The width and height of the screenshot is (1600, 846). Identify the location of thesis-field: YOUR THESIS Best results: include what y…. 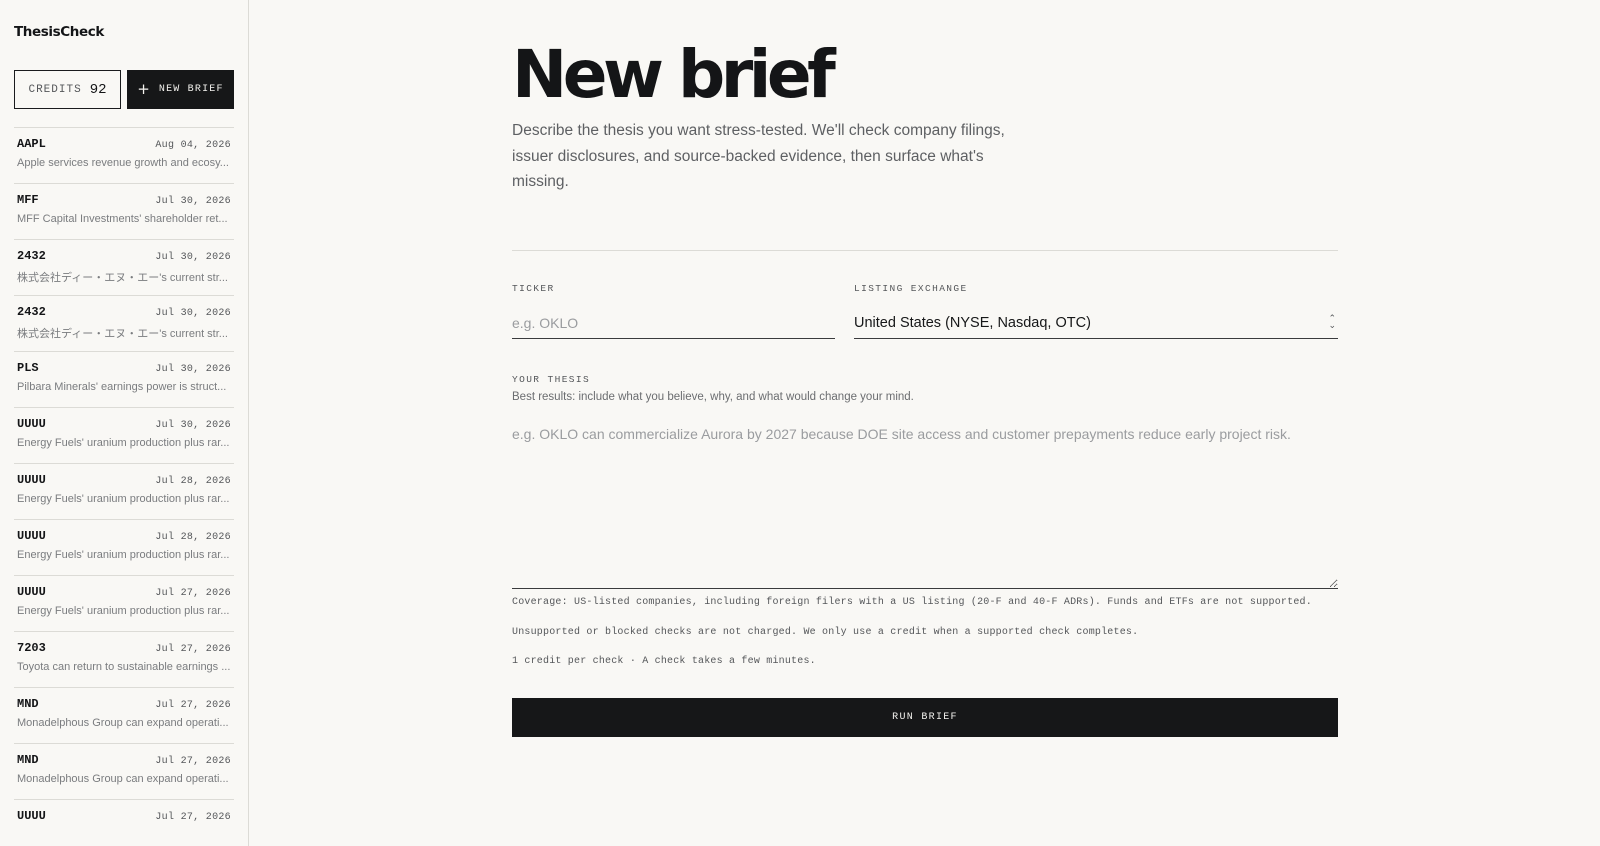
(925, 484).